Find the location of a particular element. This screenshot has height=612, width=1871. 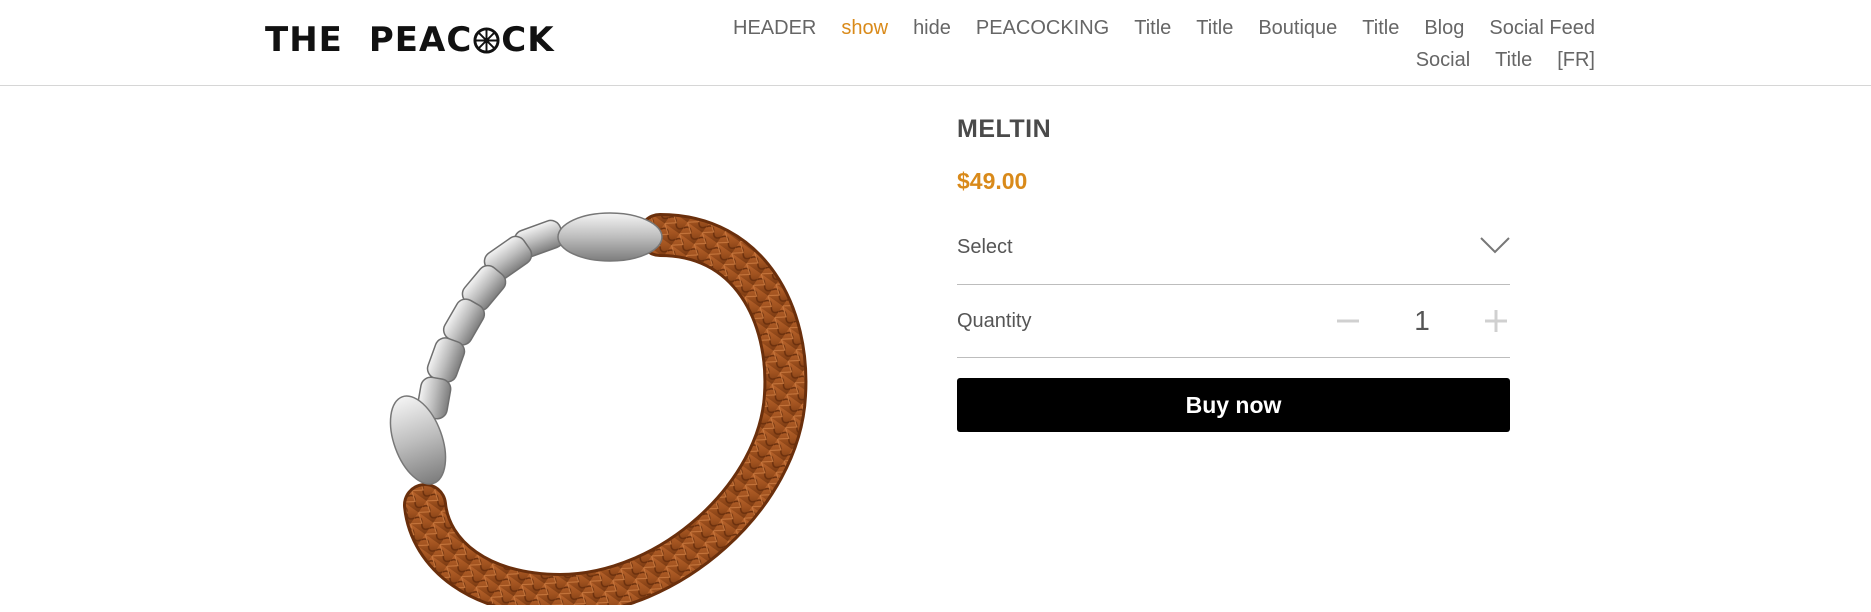

logo-text-ck: CK is located at coordinates (528, 40).